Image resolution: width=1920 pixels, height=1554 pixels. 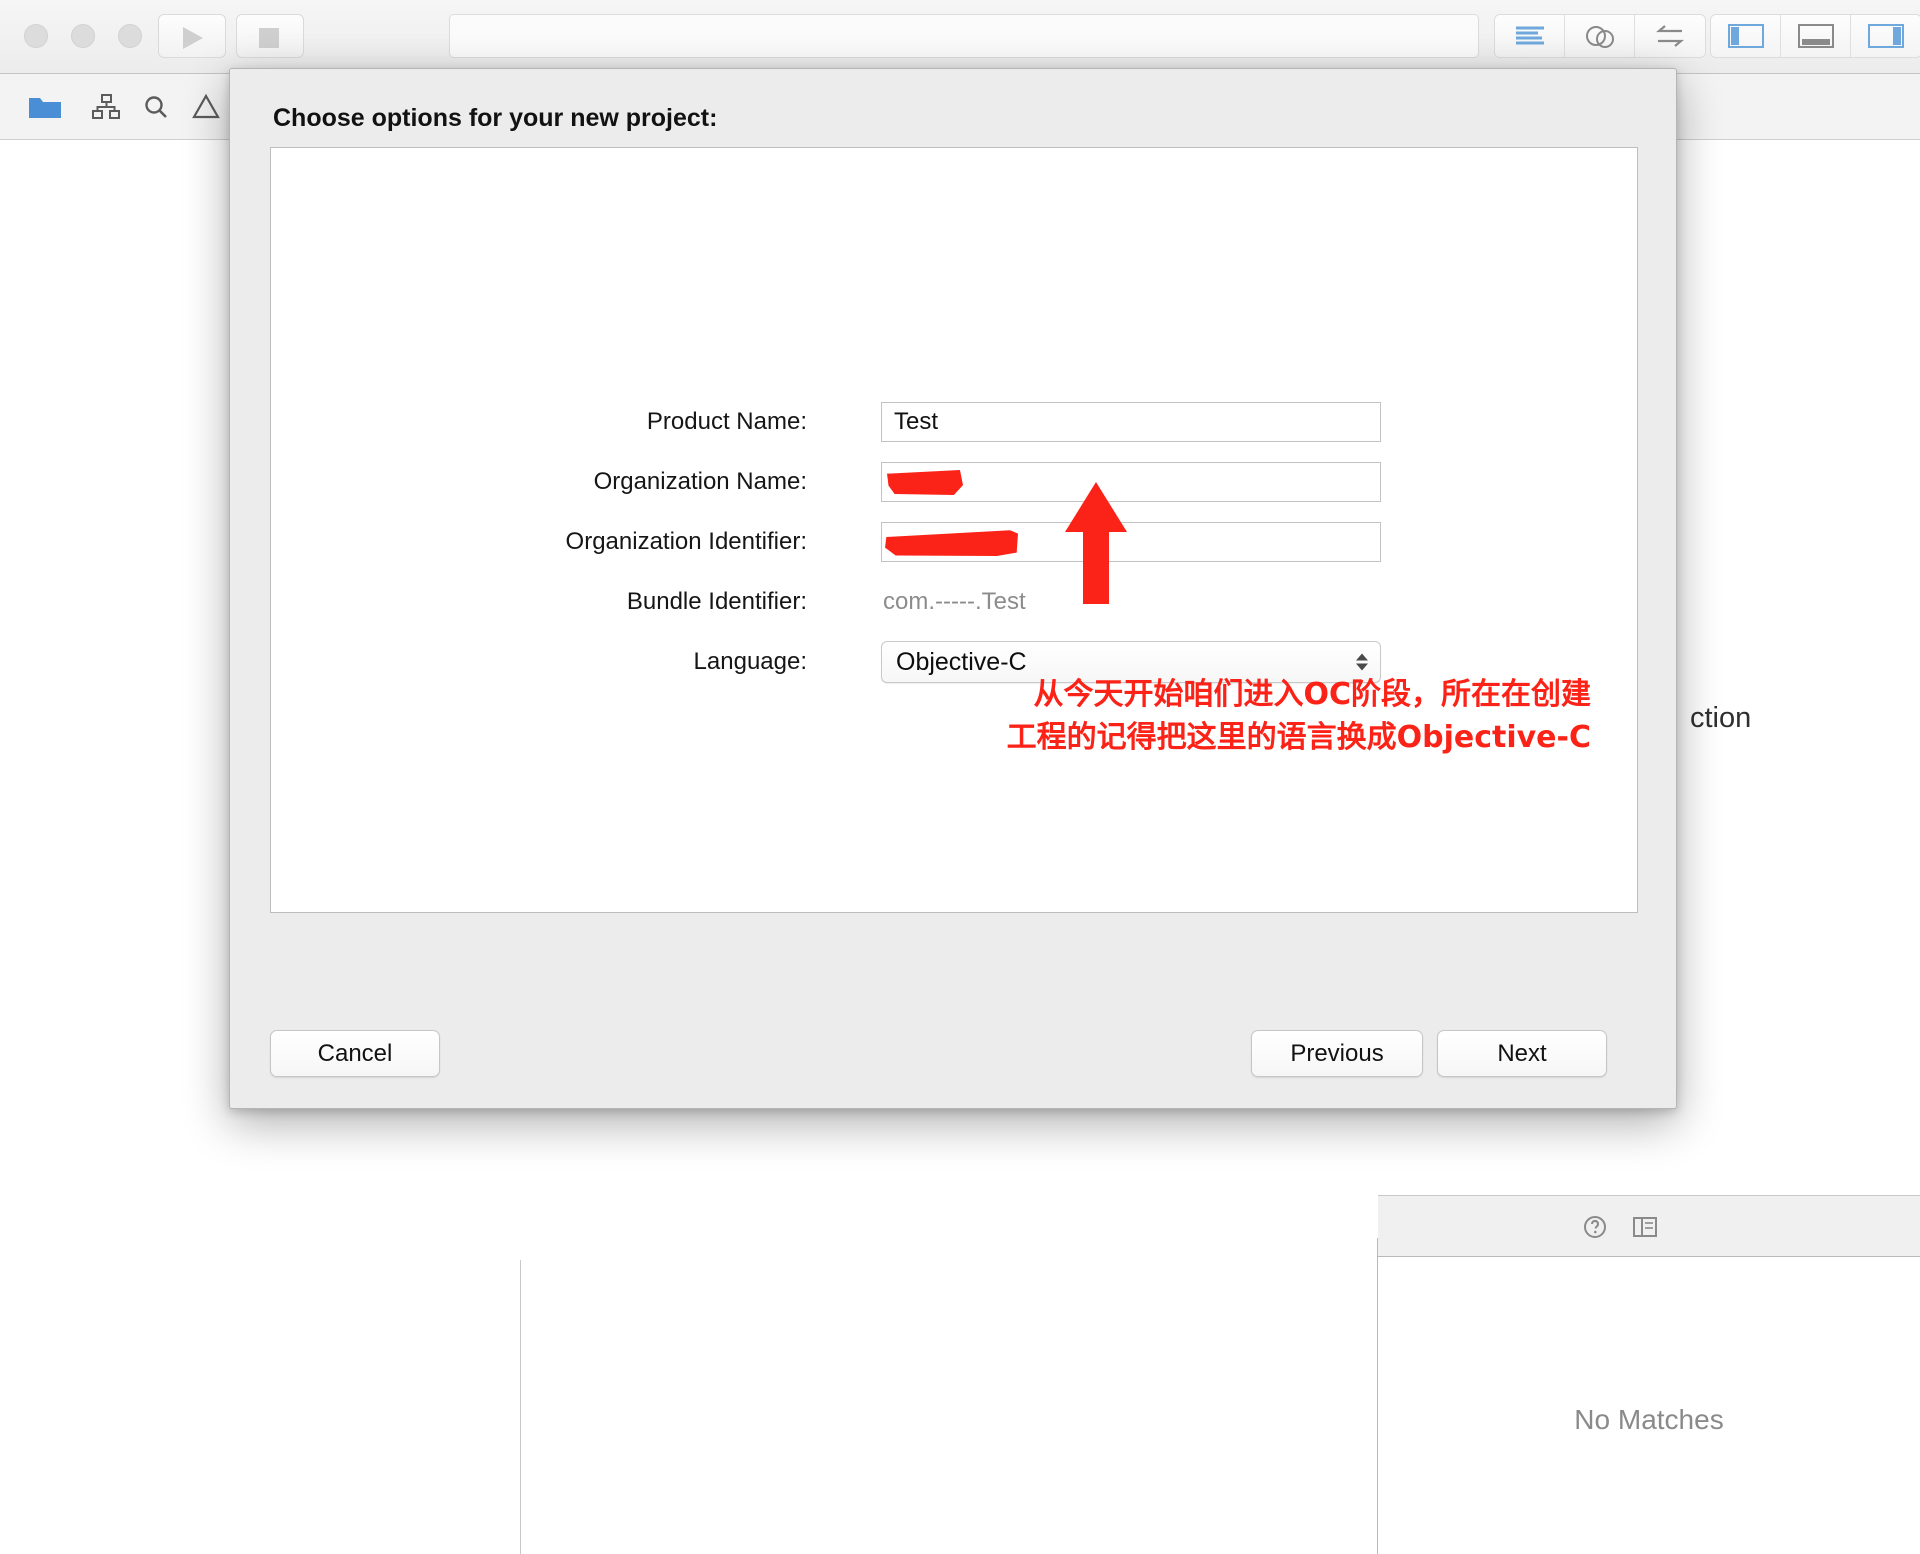 I want to click on play-icon, so click(x=193, y=38).